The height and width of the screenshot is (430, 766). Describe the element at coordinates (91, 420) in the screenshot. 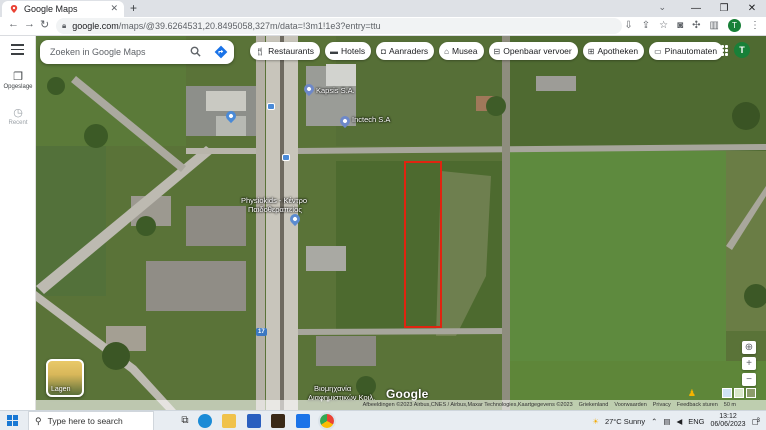

I see `taskbar-search: ⚲ Type here to search` at that location.